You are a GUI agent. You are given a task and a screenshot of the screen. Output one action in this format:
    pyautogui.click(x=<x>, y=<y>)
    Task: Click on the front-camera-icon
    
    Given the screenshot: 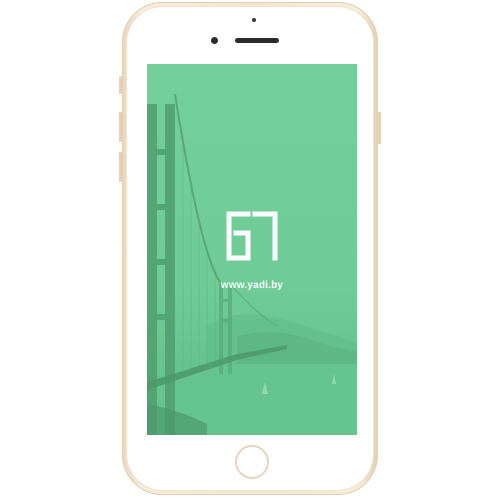 What is the action you would take?
    pyautogui.click(x=214, y=40)
    